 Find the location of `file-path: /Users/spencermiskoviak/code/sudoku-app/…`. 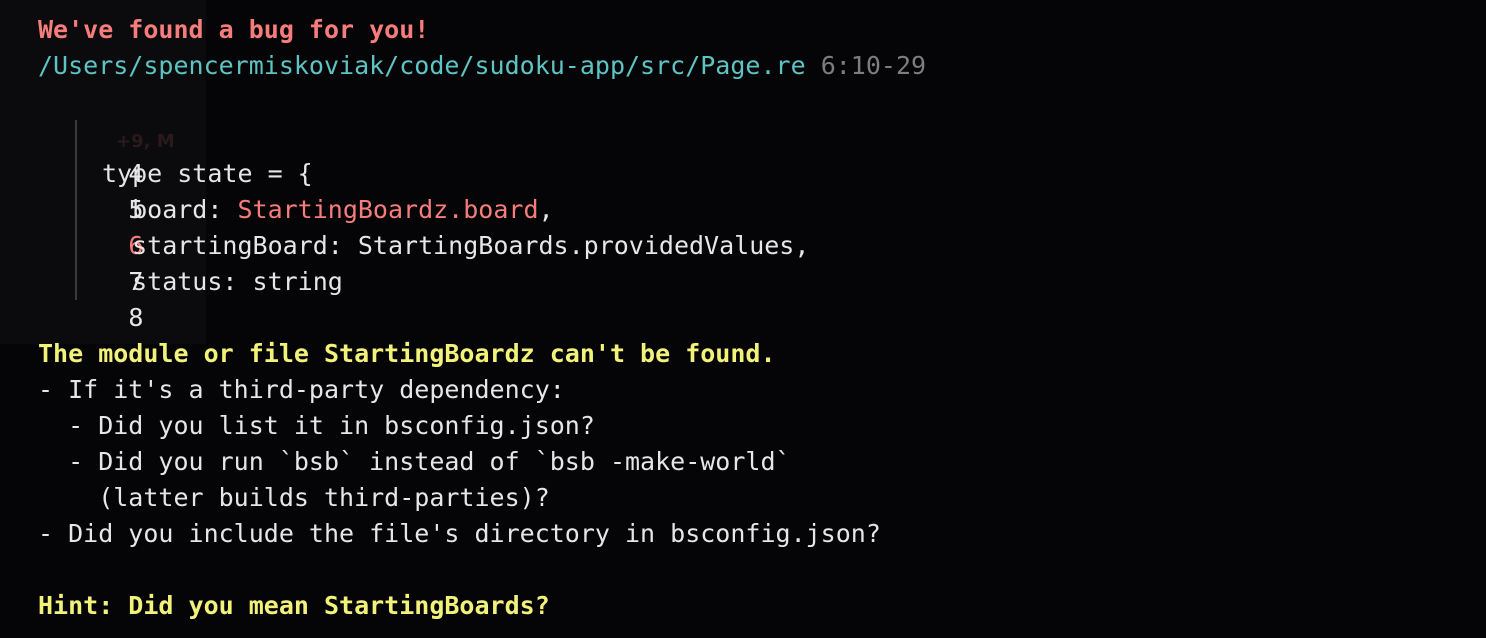

file-path: /Users/spencermiskoviak/code/sudoku-app/… is located at coordinates (422, 65).